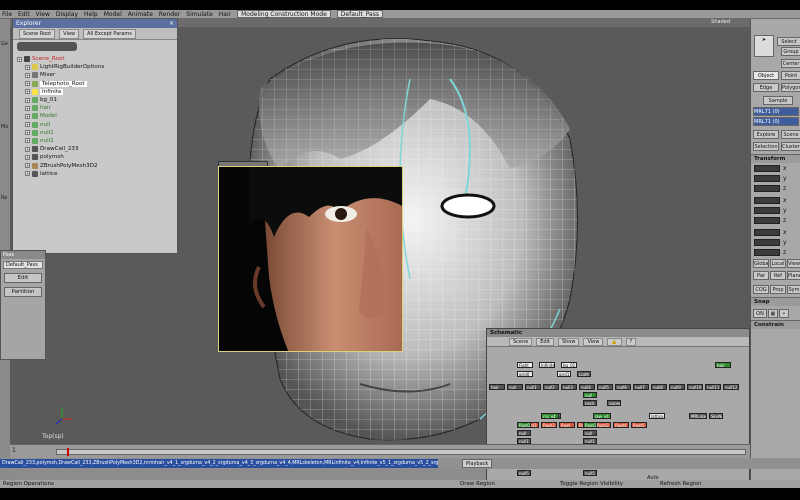  What do you see at coordinates (790, 87) in the screenshot?
I see `polygon-tab: Polygon` at bounding box center [790, 87].